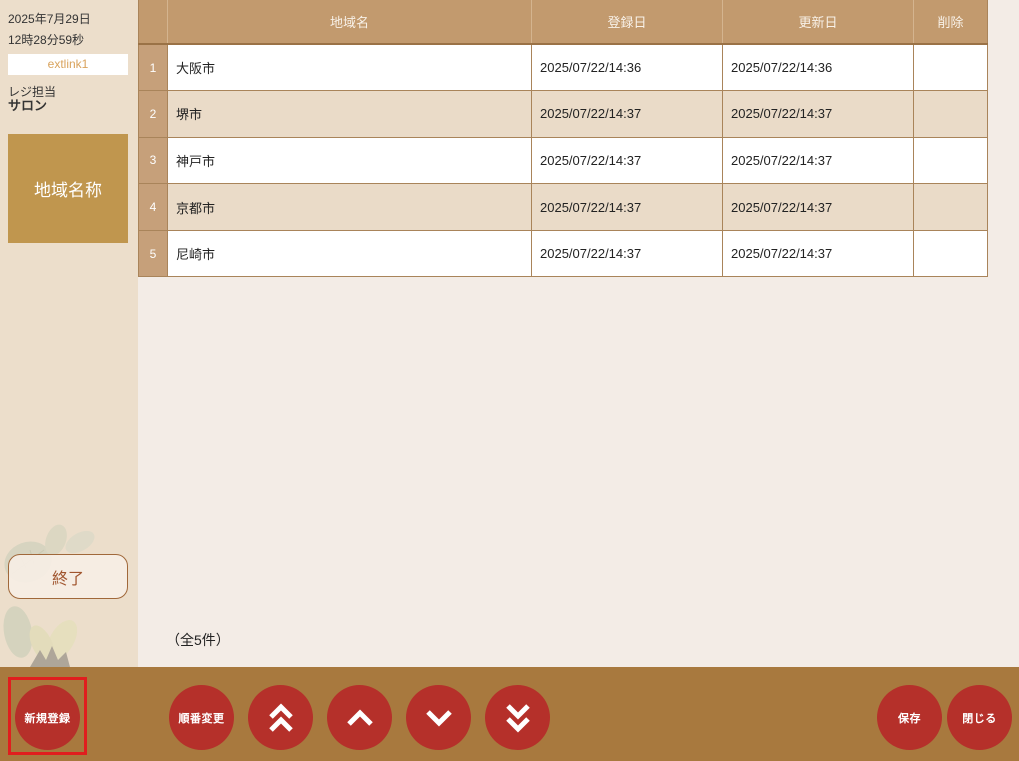 The image size is (1019, 761). What do you see at coordinates (349, 160) in the screenshot?
I see `region-name-cell: 神戸市` at bounding box center [349, 160].